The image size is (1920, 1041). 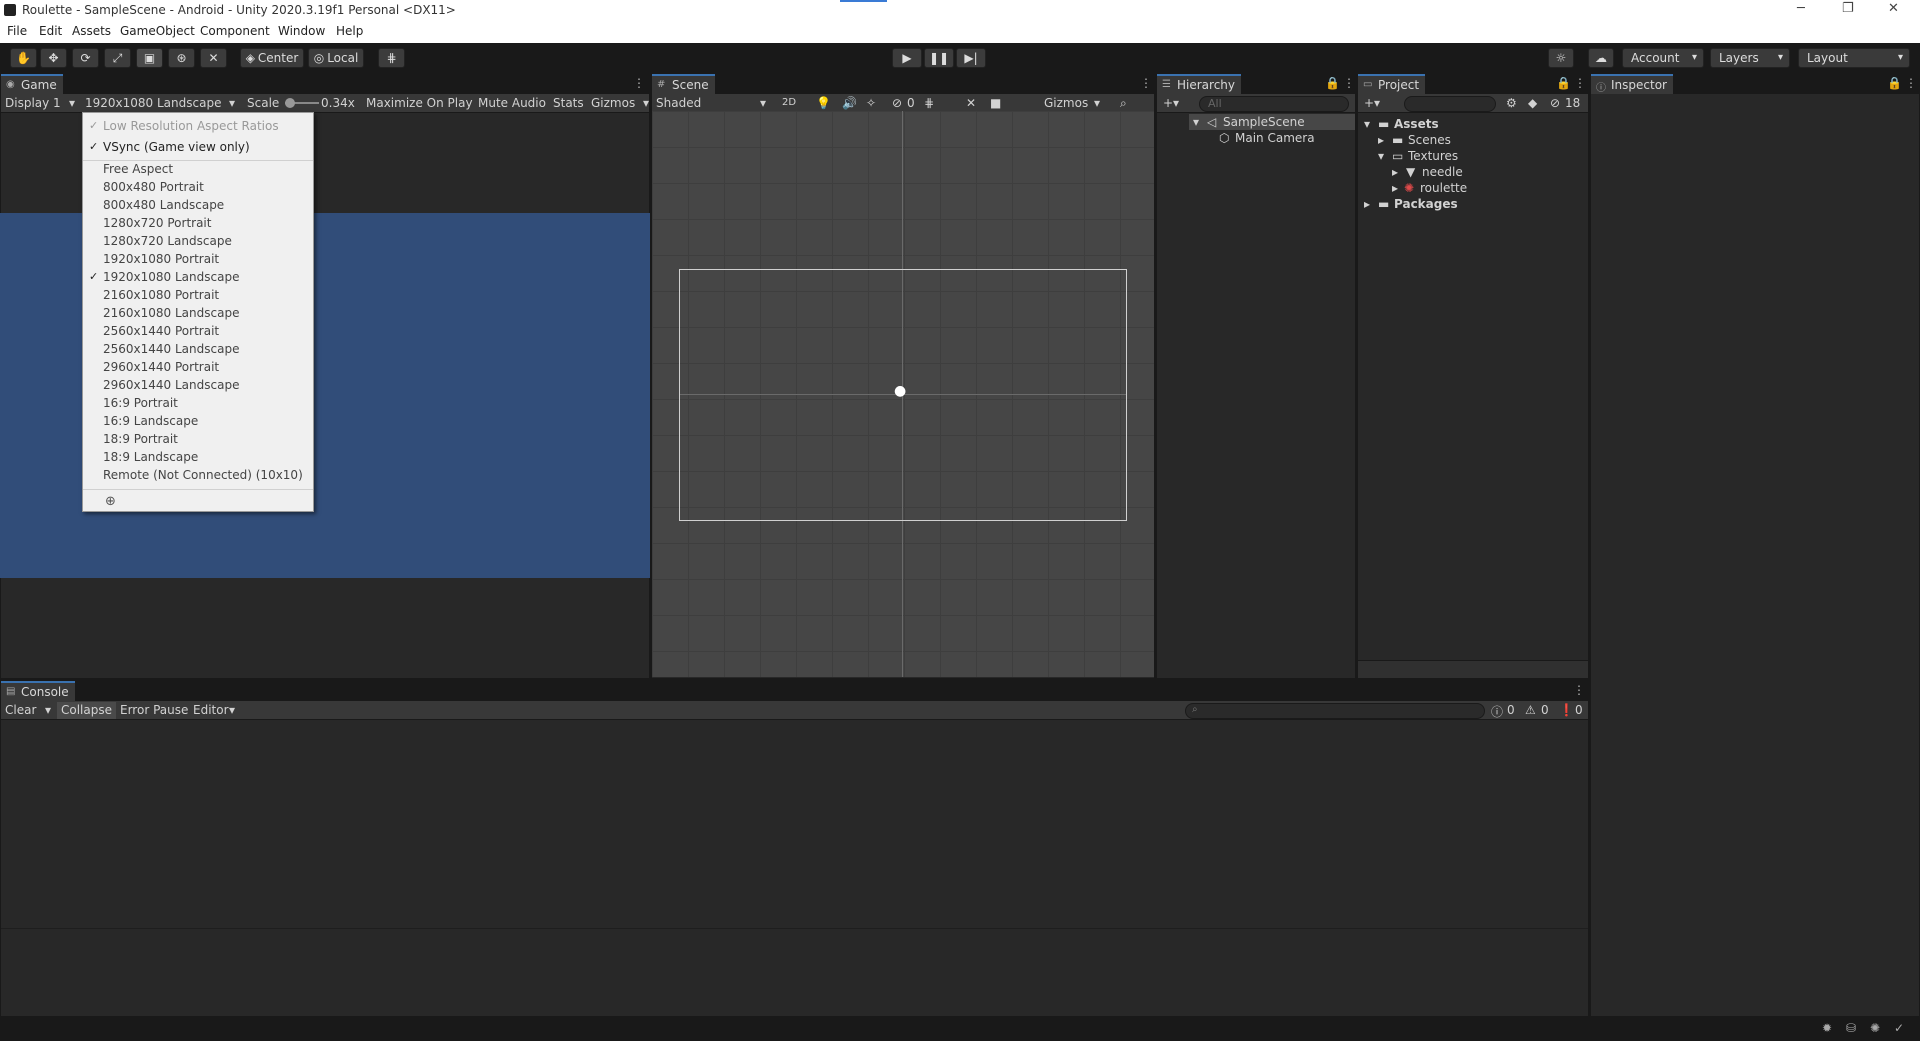 What do you see at coordinates (1146, 83) in the screenshot?
I see `scene-menu-icon: ⋮` at bounding box center [1146, 83].